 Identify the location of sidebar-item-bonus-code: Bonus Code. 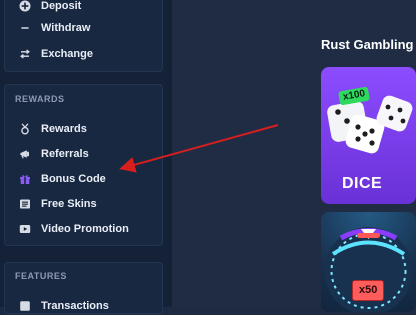
(61, 179).